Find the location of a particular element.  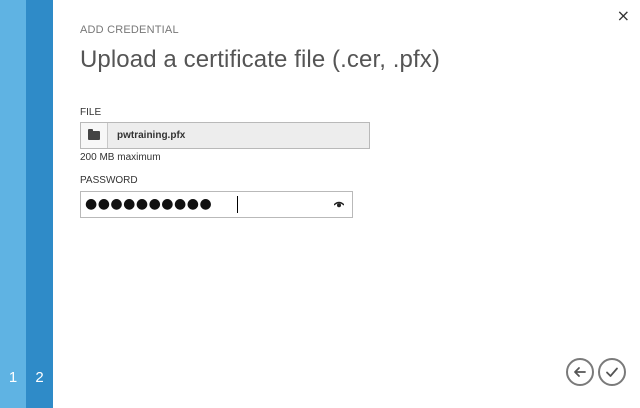

file-label: FILE is located at coordinates (91, 112).